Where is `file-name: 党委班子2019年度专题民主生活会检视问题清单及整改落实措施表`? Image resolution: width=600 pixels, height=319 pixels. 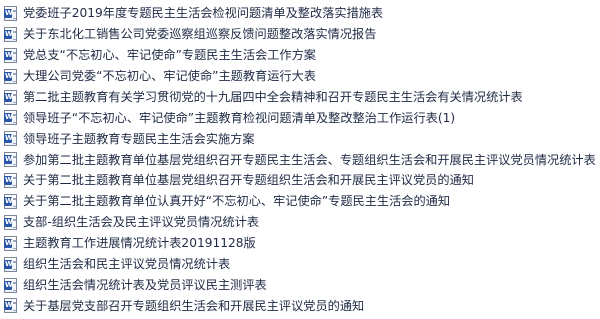
file-name: 党委班子2019年度专题民主生活会检视问题清单及整改落实措施表 is located at coordinates (203, 13).